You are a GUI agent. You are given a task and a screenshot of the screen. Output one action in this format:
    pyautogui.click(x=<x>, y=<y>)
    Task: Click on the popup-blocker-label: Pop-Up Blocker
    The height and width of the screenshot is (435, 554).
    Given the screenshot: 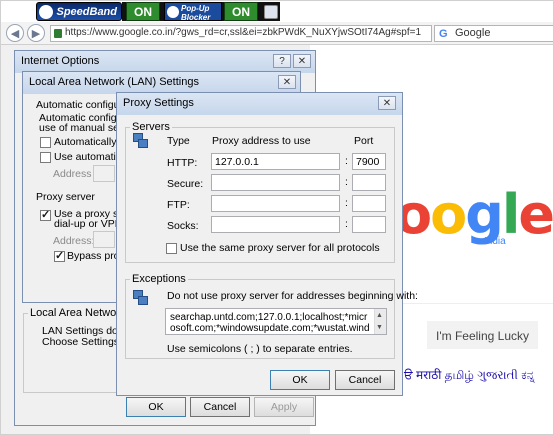 What is the action you would take?
    pyautogui.click(x=196, y=13)
    